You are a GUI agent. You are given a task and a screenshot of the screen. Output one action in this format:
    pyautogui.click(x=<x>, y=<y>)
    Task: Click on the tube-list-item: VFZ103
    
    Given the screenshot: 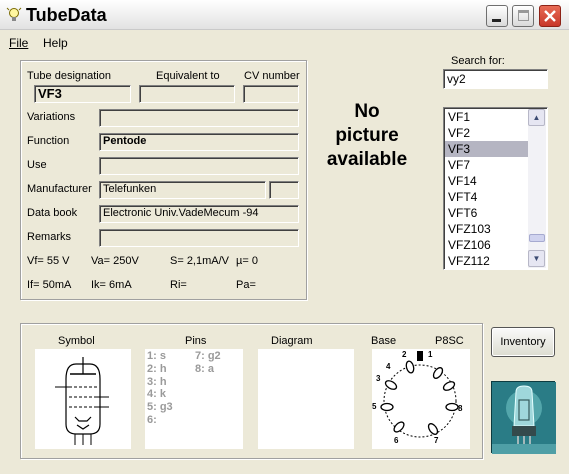 What is the action you would take?
    pyautogui.click(x=486, y=229)
    